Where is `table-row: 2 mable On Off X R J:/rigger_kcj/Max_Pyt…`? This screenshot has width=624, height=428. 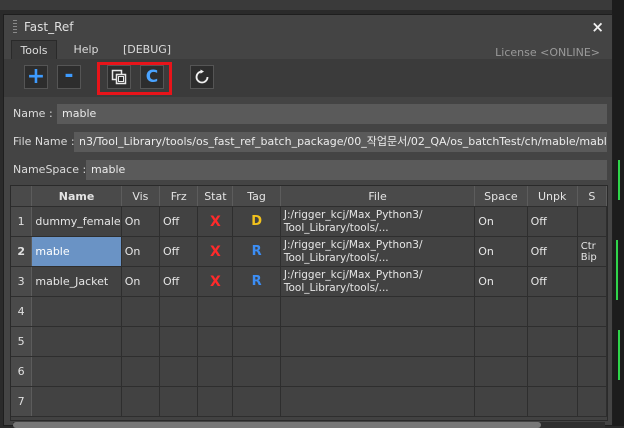
table-row: 2 mable On Off X R J:/rigger_kcj/Max_Pyt… is located at coordinates (309, 251).